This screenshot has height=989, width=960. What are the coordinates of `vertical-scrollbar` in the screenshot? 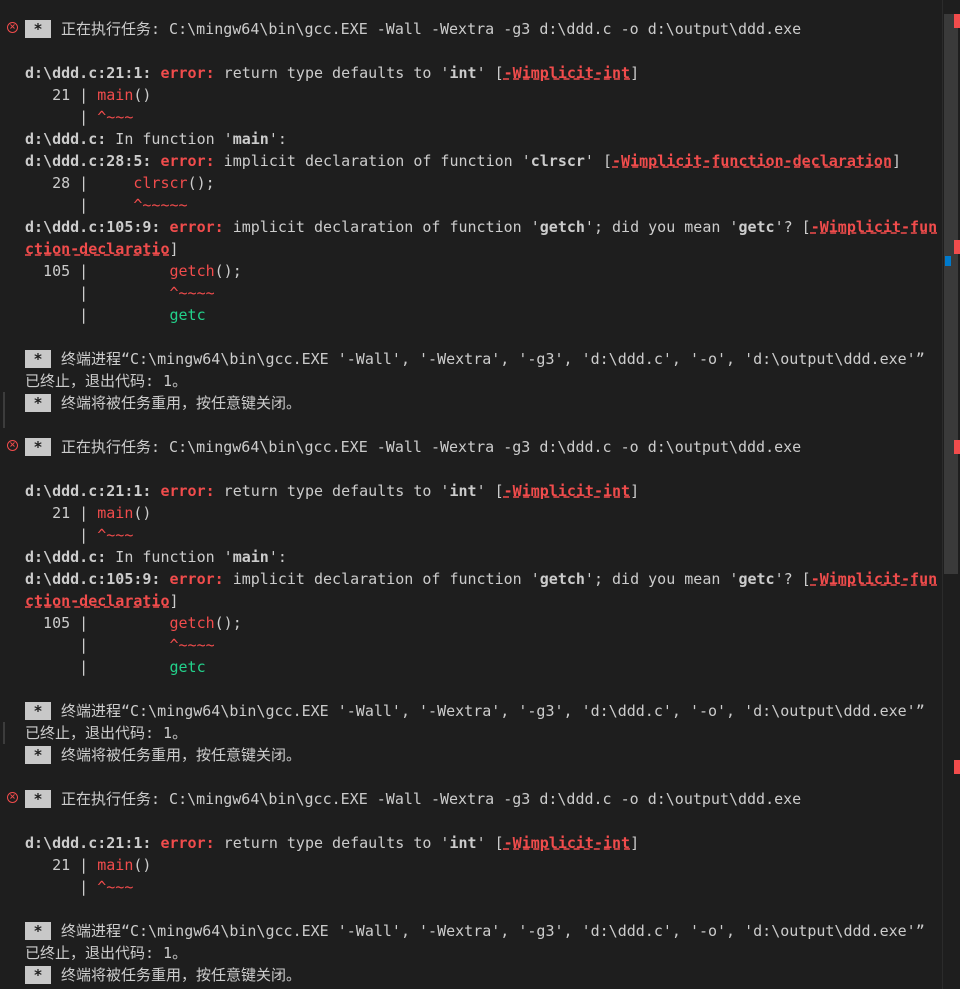 It's located at (951, 494).